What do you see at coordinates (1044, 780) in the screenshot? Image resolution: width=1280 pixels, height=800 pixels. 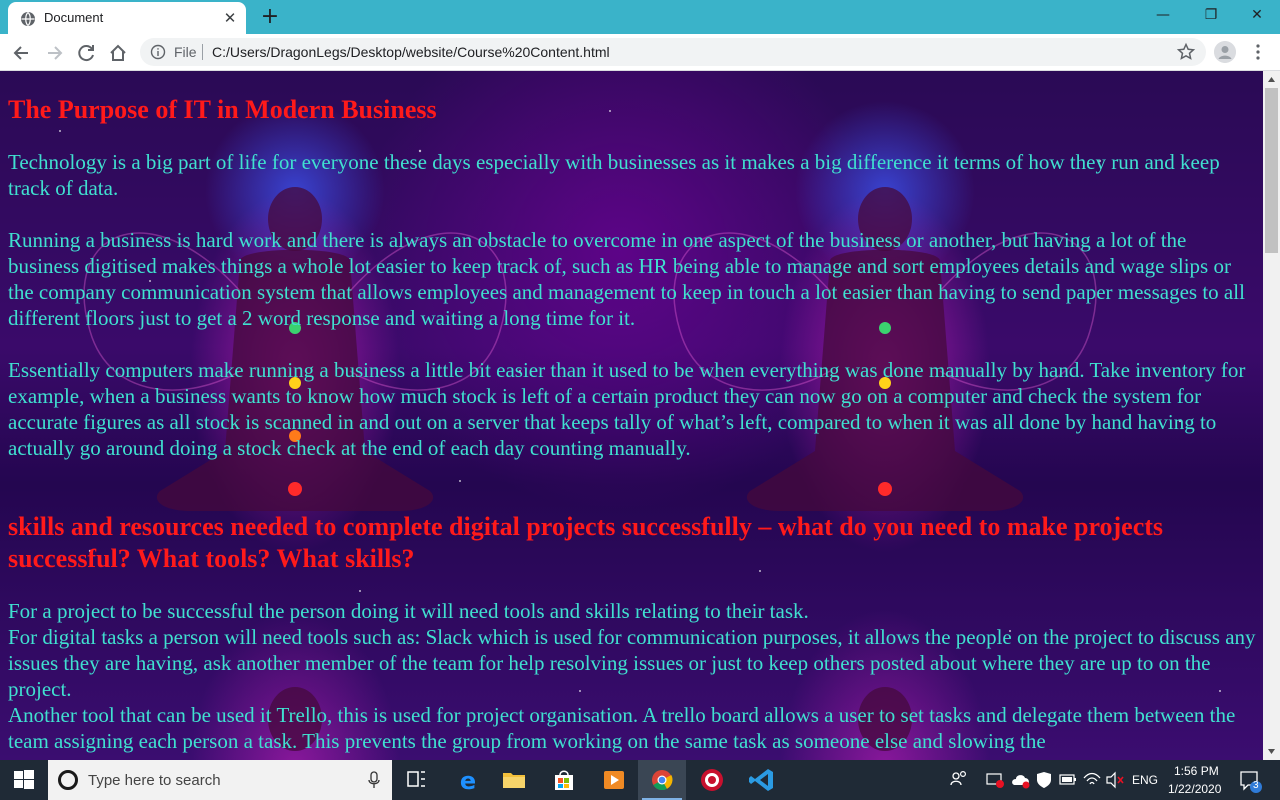 I see `defender-shield-icon` at bounding box center [1044, 780].